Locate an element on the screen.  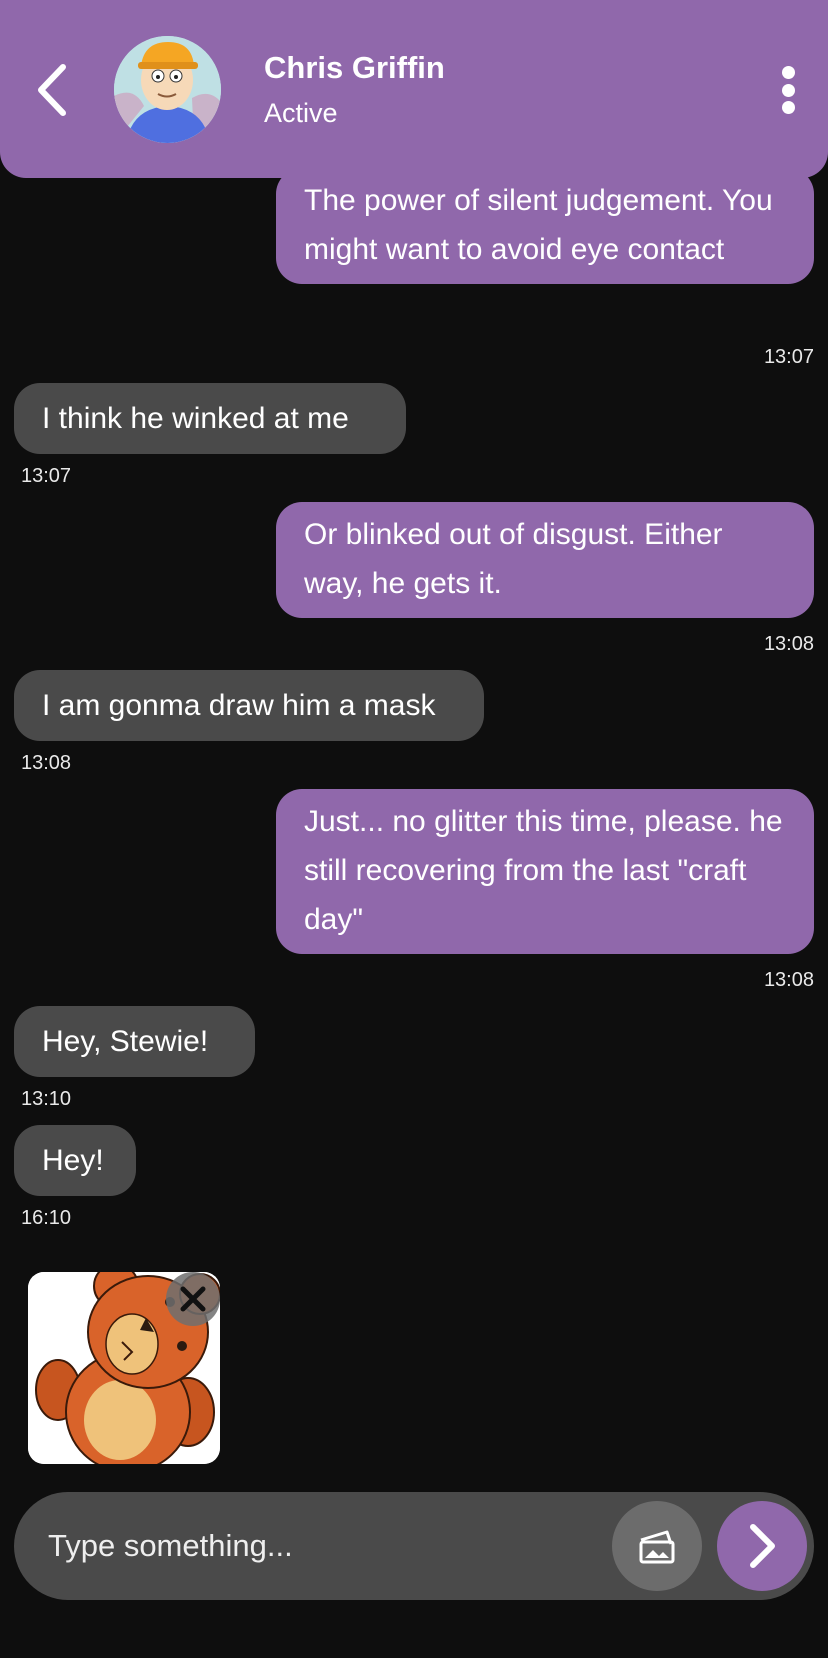
message-text: I think he winked at me is located at coordinates (195, 418).